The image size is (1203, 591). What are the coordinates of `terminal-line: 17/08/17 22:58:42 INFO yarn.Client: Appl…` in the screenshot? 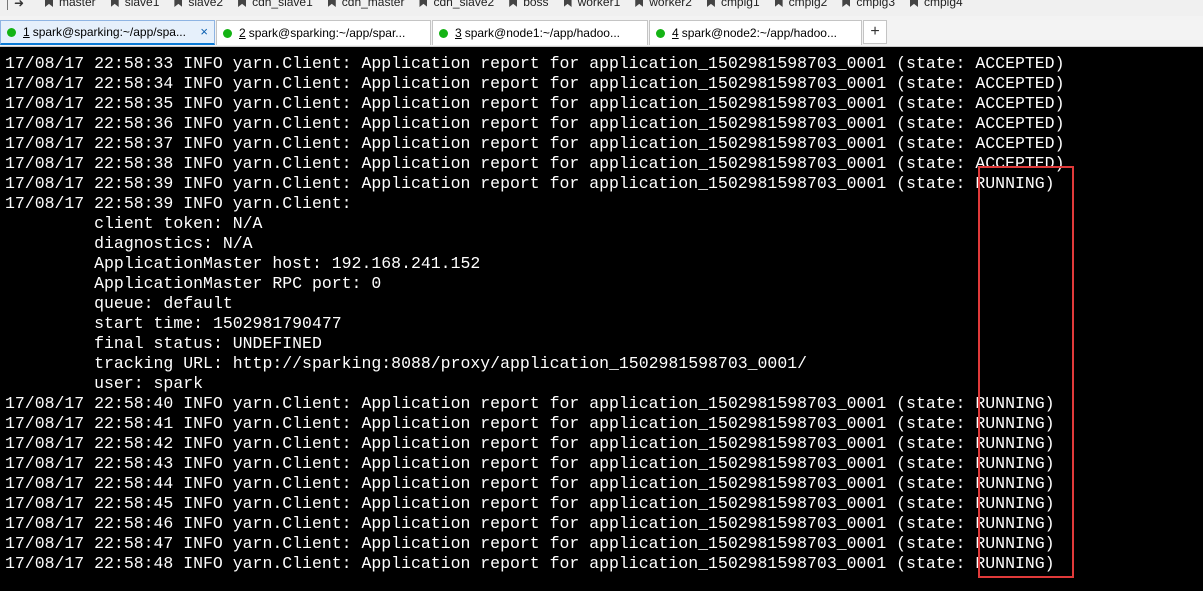 It's located at (530, 443).